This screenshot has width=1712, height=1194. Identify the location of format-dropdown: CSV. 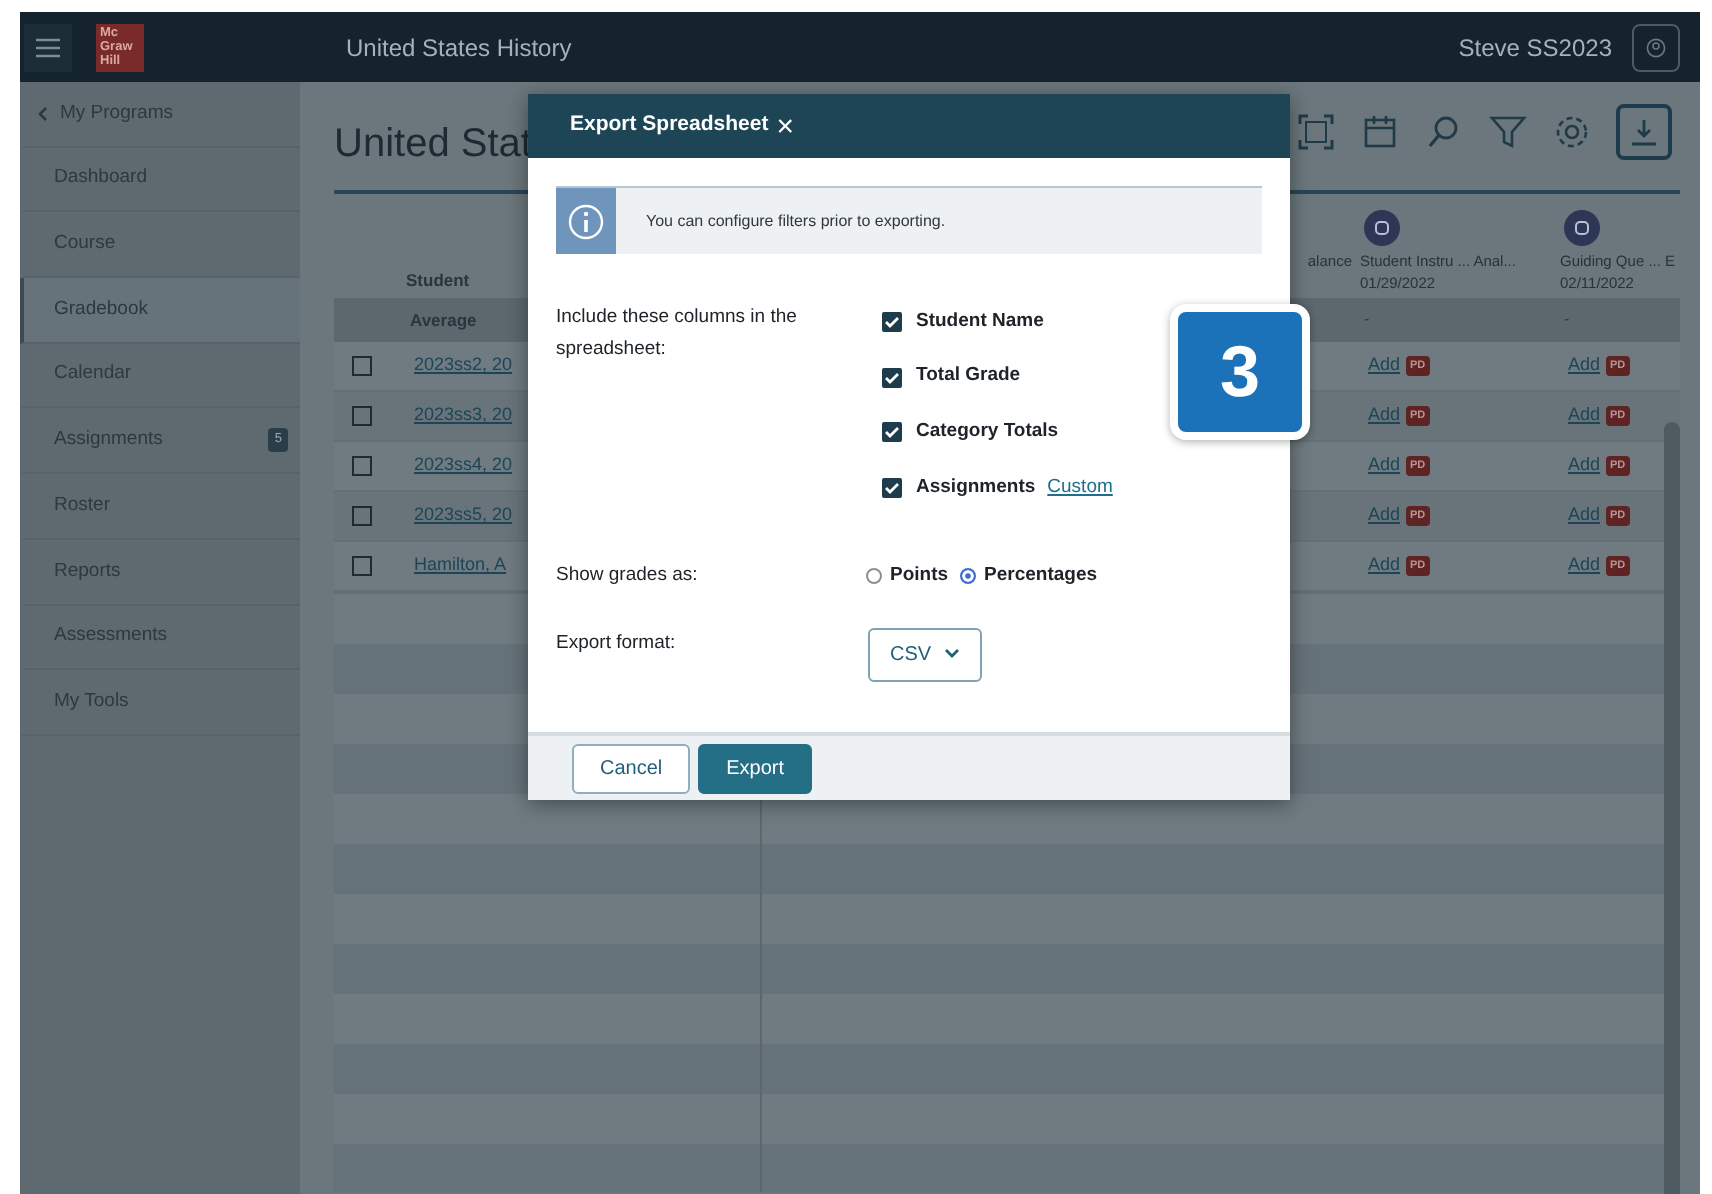
(925, 654).